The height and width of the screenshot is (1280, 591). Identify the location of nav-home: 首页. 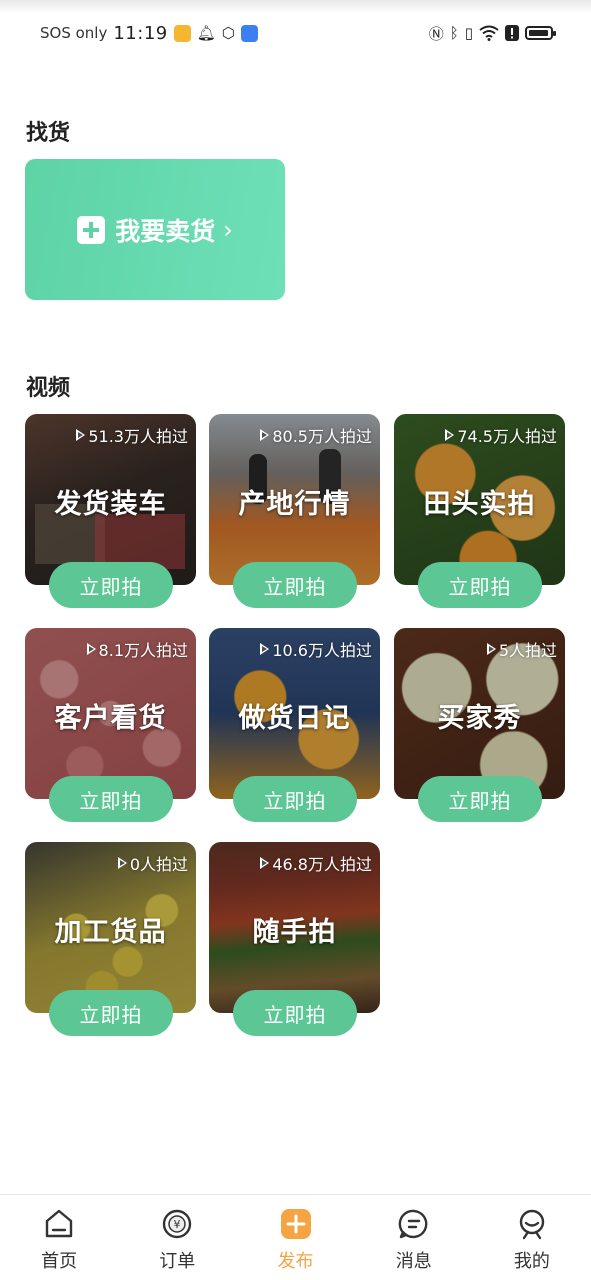
(59, 1237).